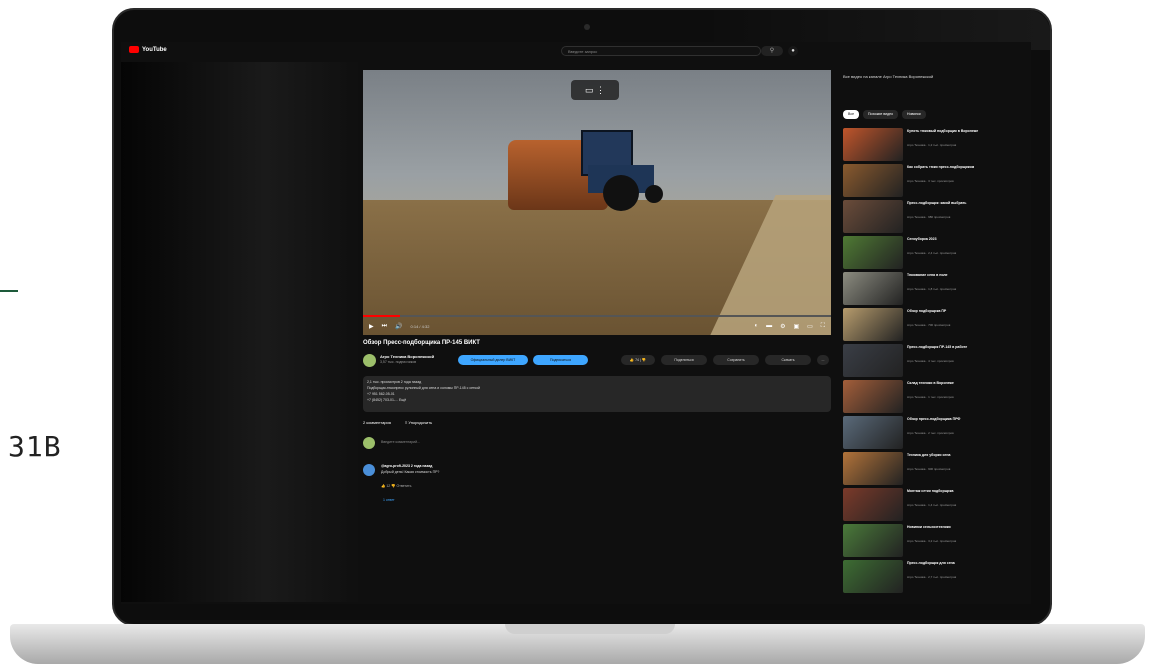  I want to click on logo-text: YouTube, so click(154, 49).